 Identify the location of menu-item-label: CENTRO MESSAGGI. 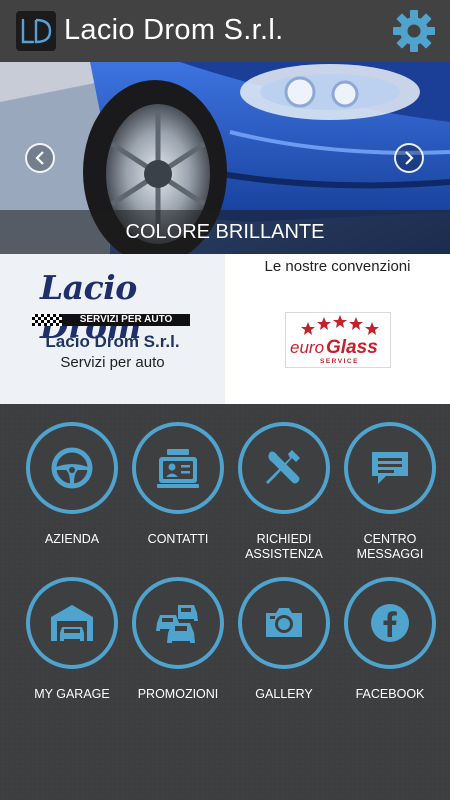
(390, 546).